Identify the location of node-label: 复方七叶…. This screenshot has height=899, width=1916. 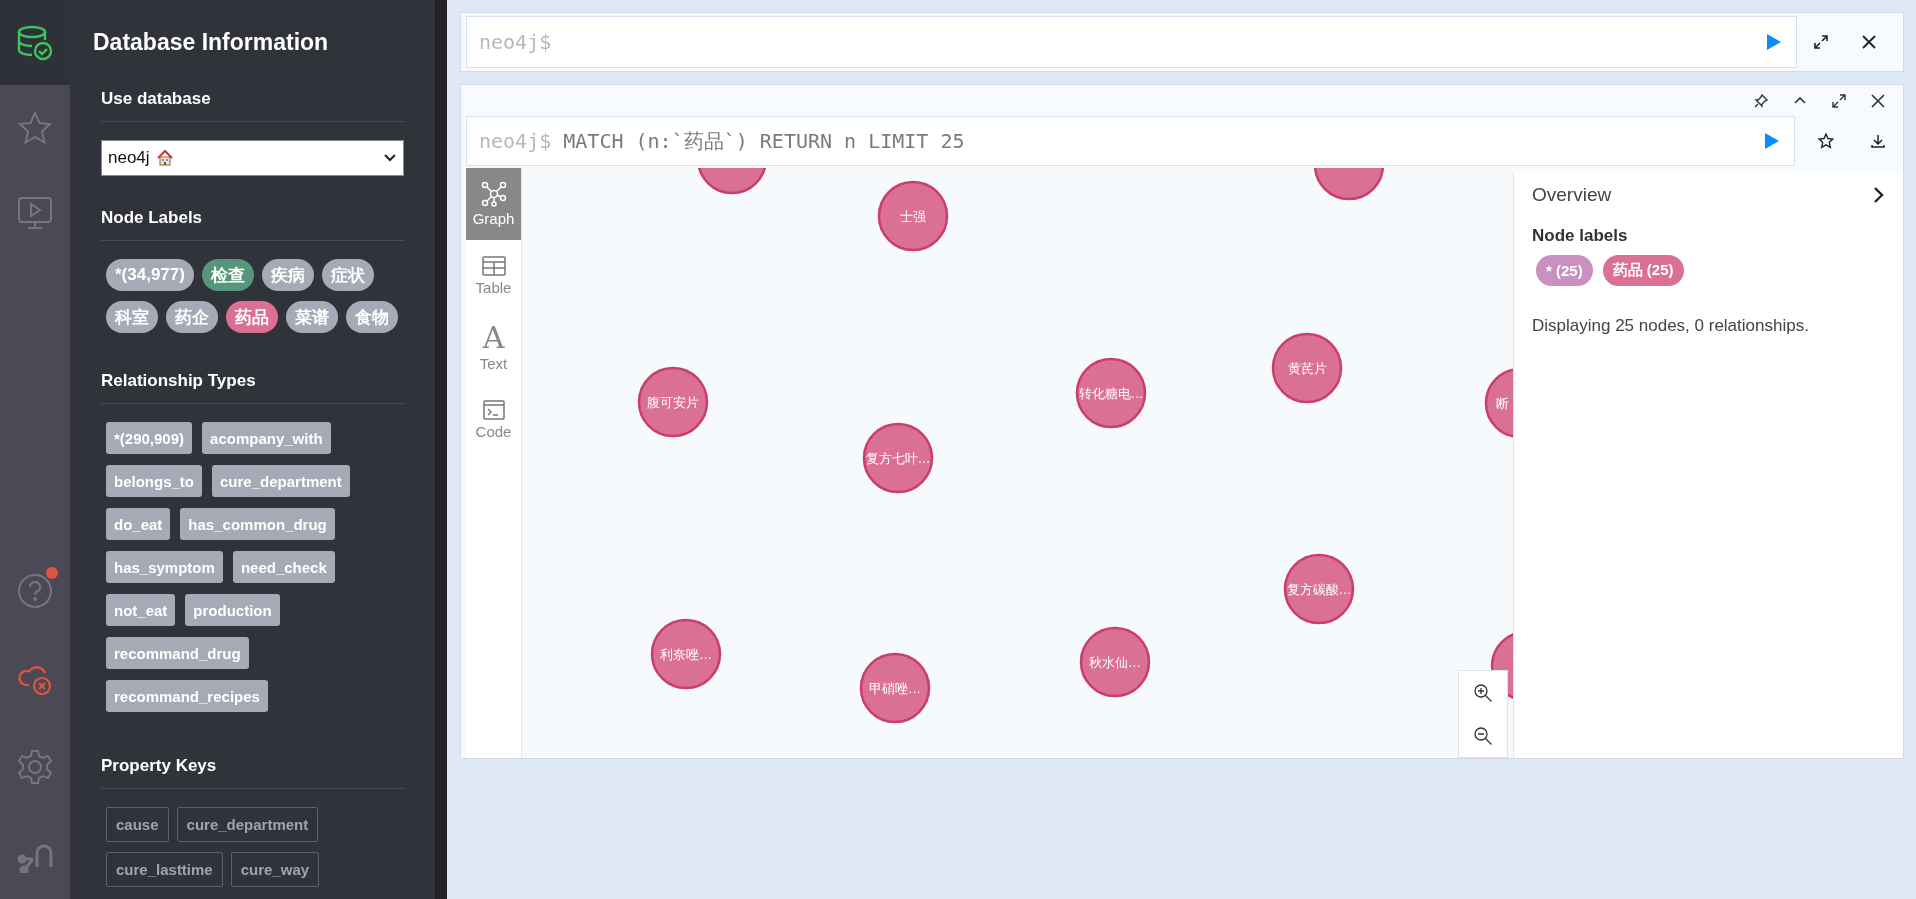
(898, 458).